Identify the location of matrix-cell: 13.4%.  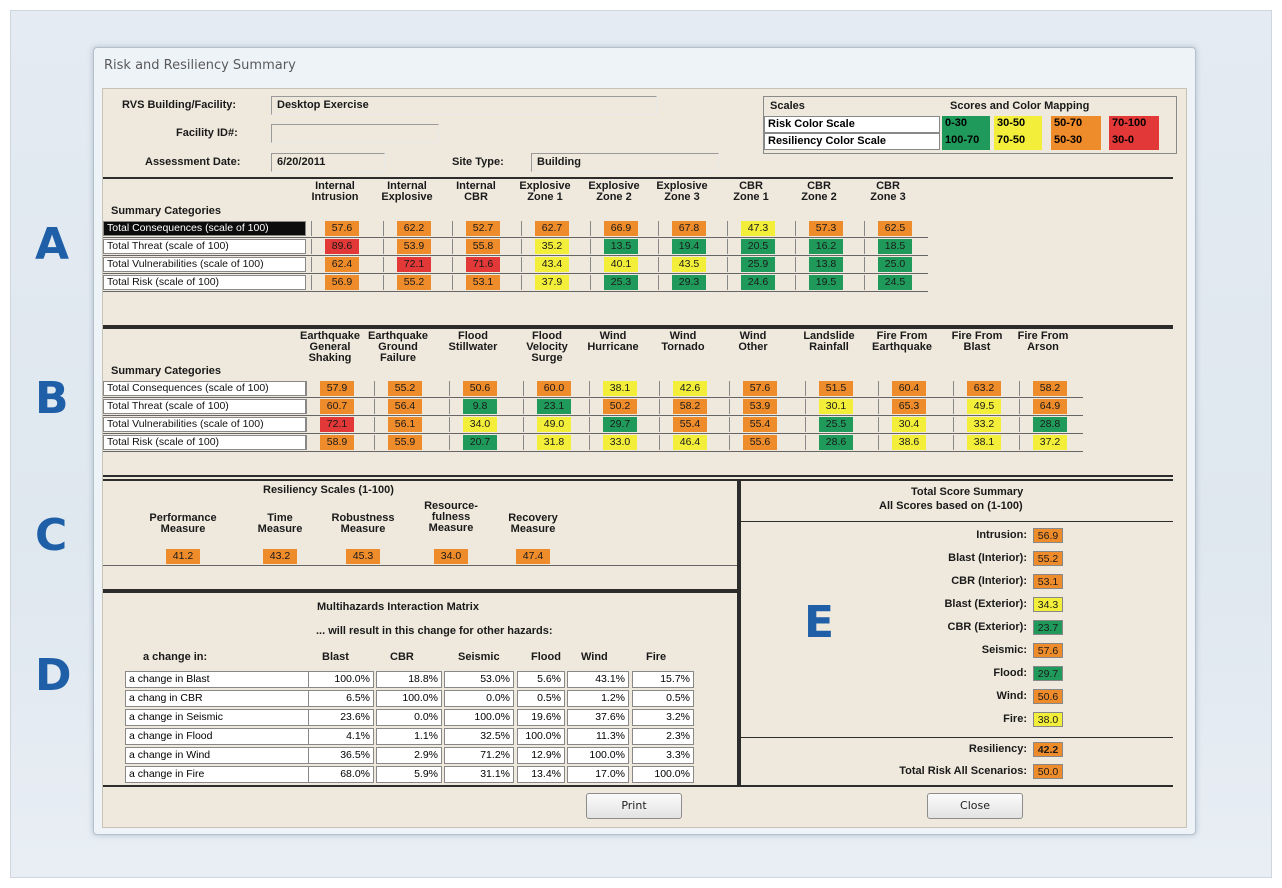
(541, 774).